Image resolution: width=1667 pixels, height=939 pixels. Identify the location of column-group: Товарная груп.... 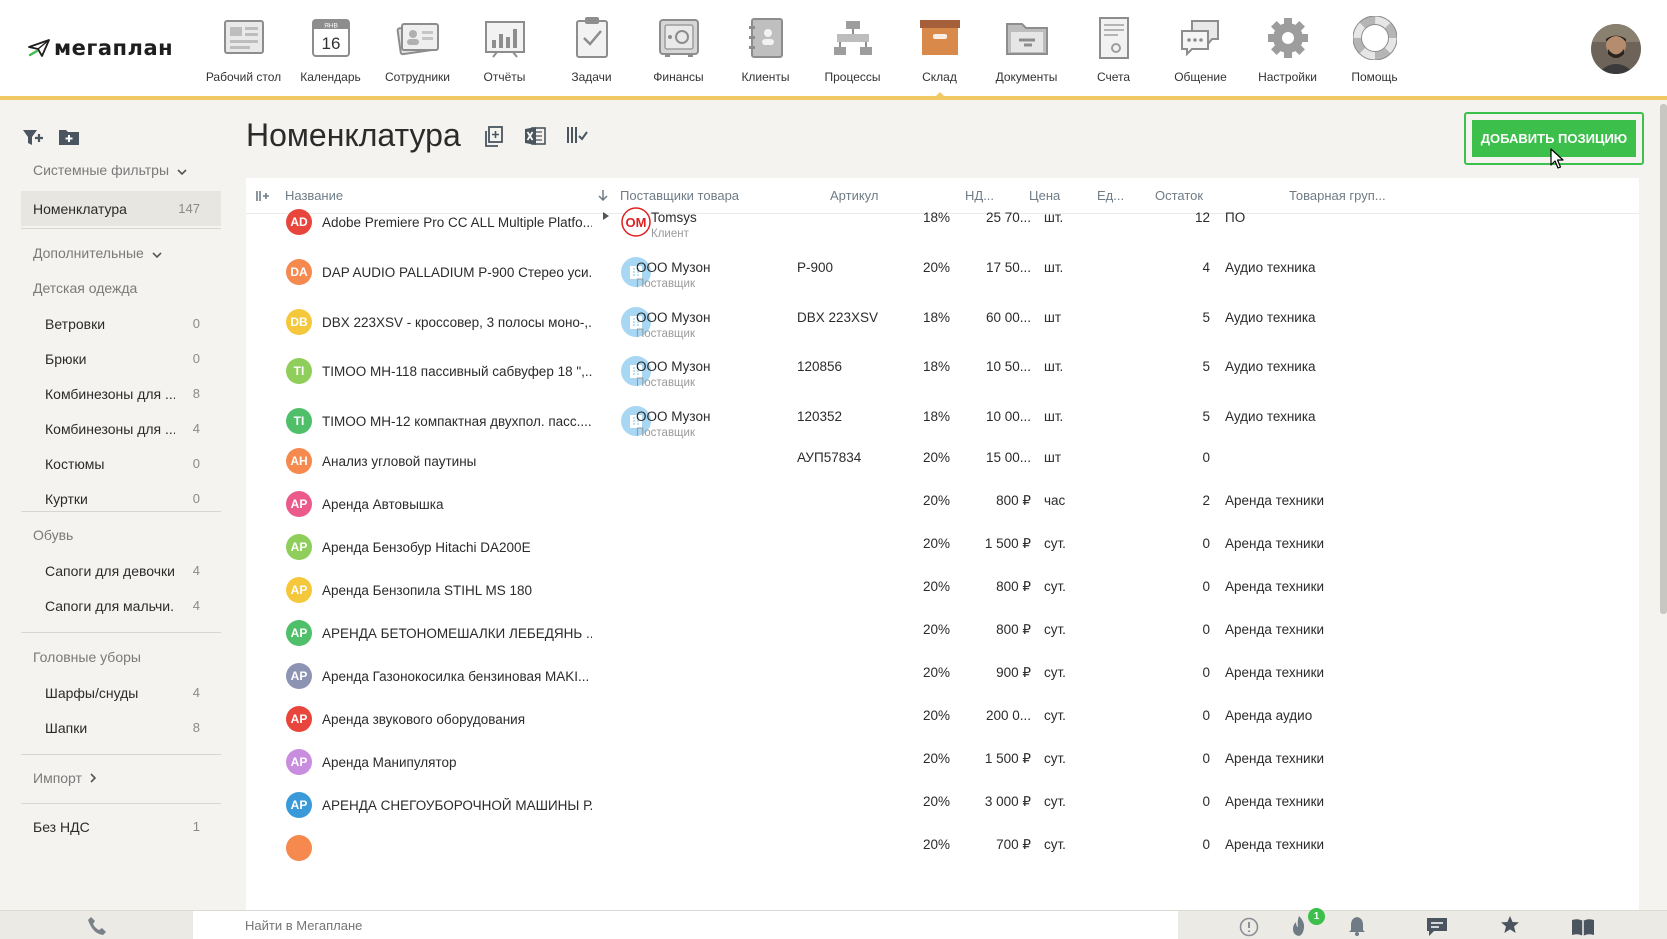
(1337, 195).